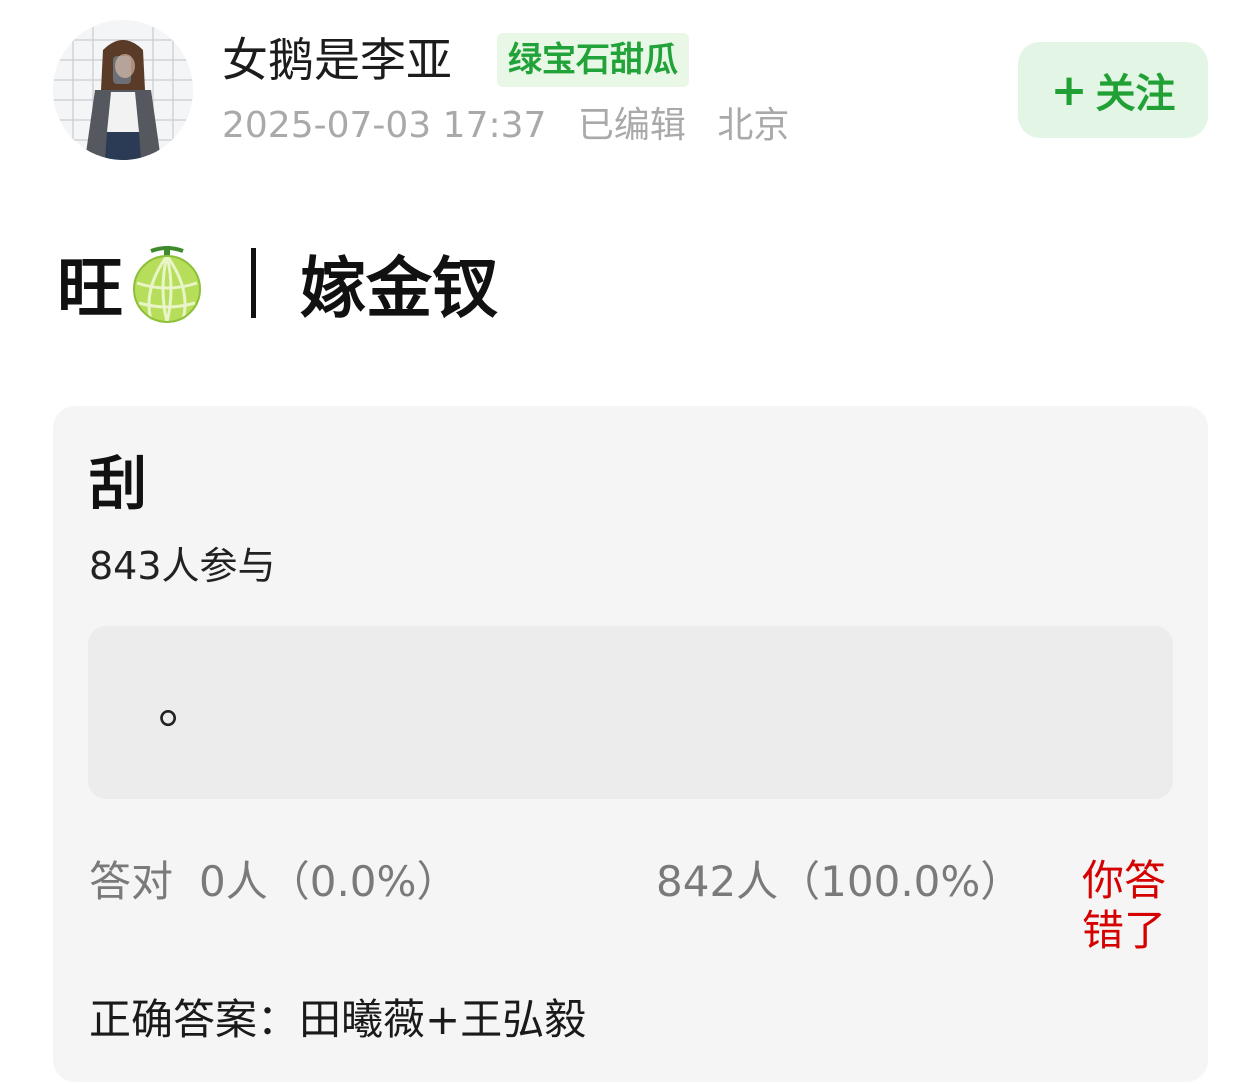  What do you see at coordinates (167, 284) in the screenshot?
I see `melon-emoji-icon` at bounding box center [167, 284].